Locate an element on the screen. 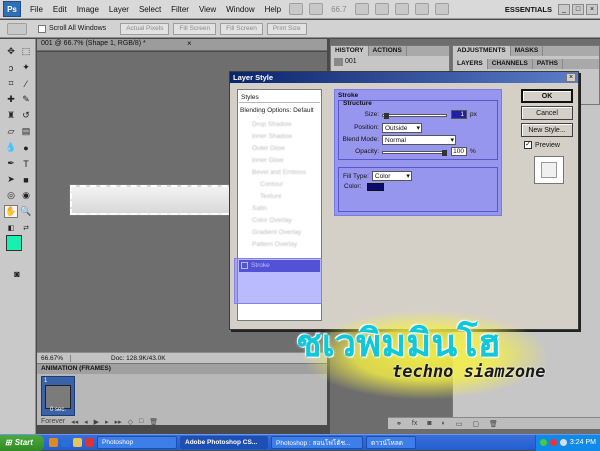 This screenshot has width=600, height=451. history-brush-icon: ↺ is located at coordinates (26, 115).